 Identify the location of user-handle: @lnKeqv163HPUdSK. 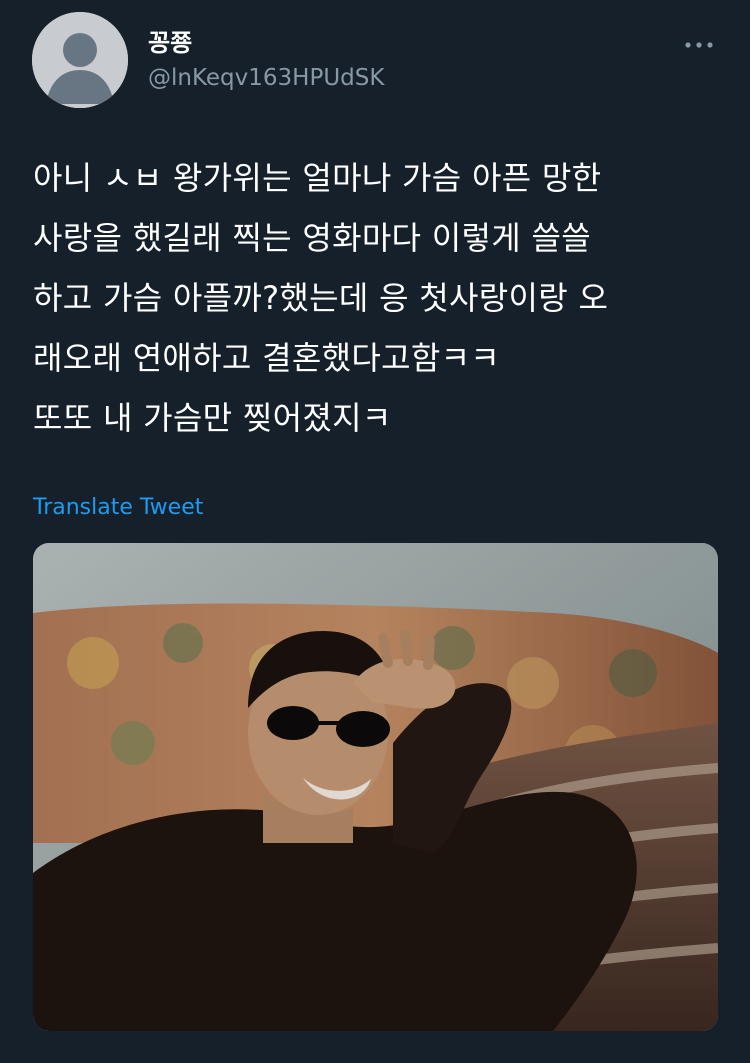
(266, 78).